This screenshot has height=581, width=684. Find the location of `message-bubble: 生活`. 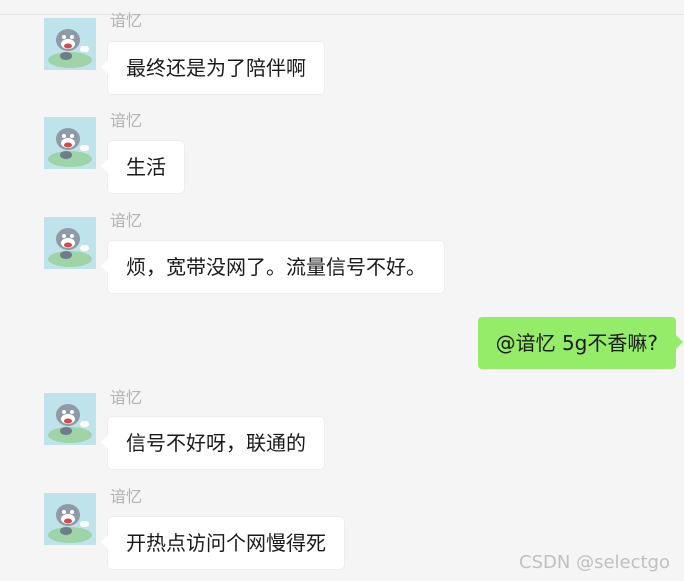

message-bubble: 生活 is located at coordinates (142, 167).